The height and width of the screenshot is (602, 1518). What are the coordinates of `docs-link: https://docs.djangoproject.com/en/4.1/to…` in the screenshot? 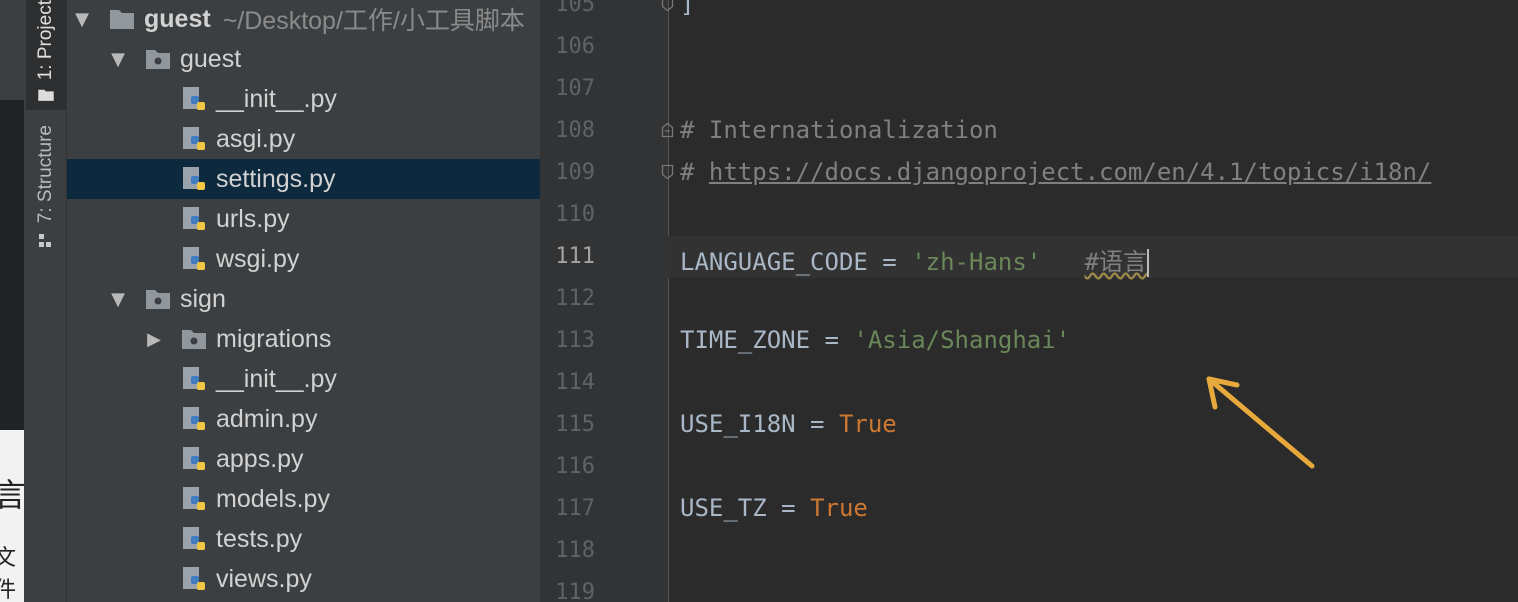 It's located at (1070, 172).